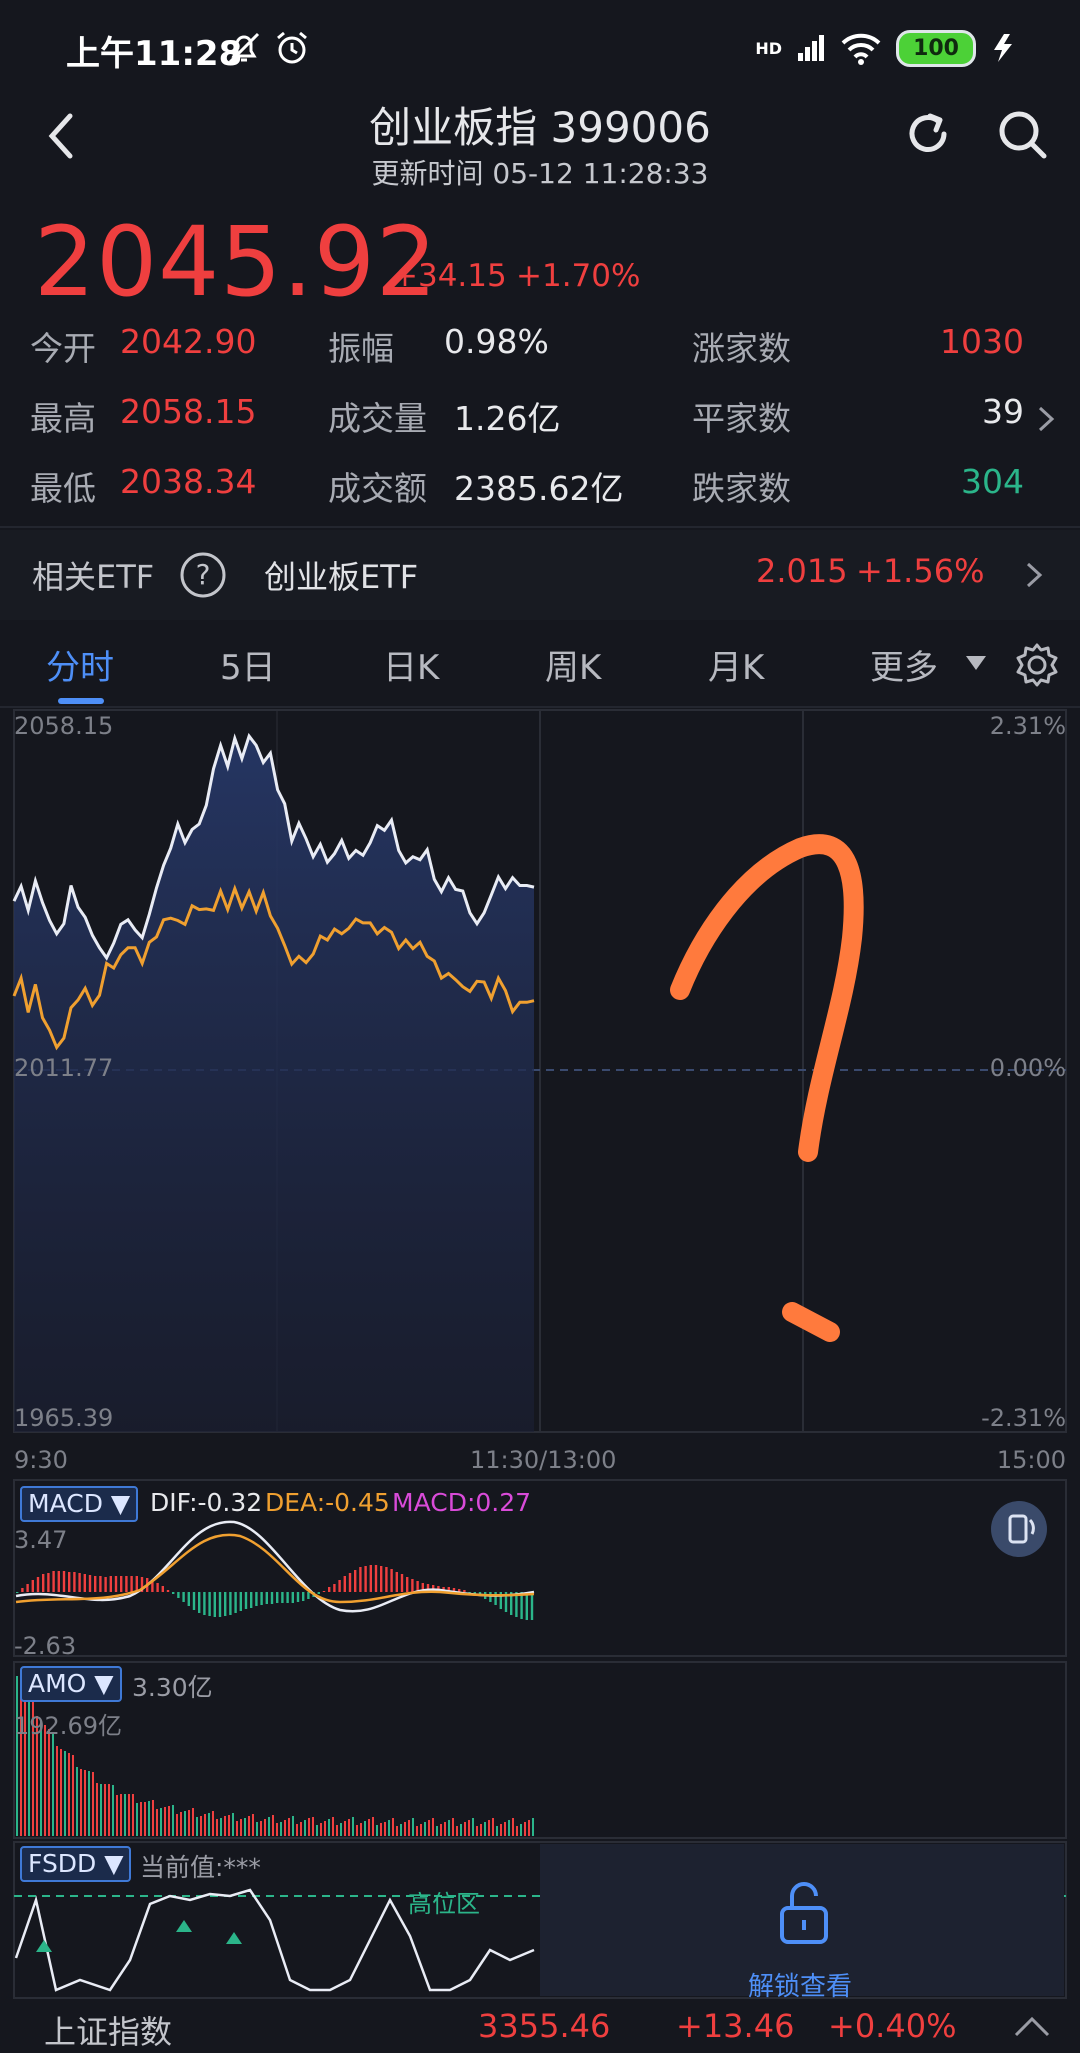  What do you see at coordinates (41, 1460) in the screenshot?
I see `x-axis-start: 9:30` at bounding box center [41, 1460].